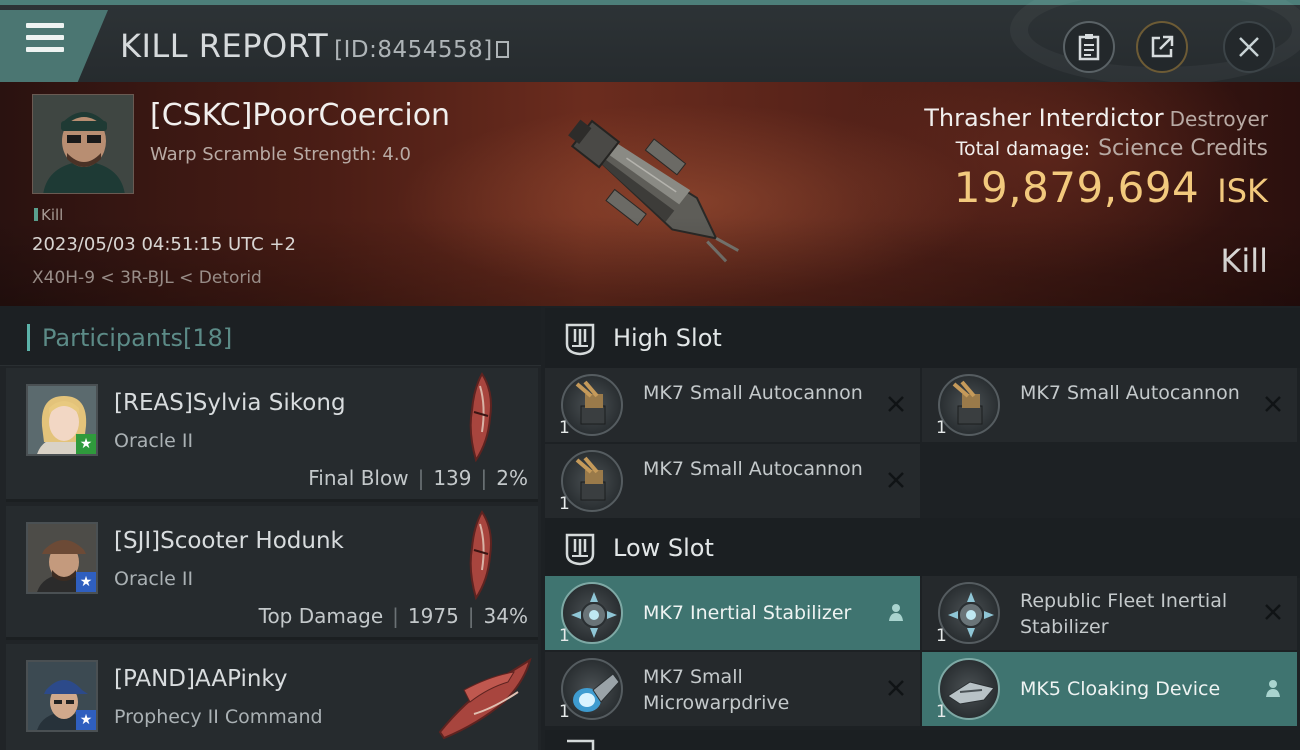 This screenshot has height=750, width=1300. Describe the element at coordinates (272, 697) in the screenshot. I see `participant-row: ★ [PAND]AAPinky Prophecy II Command` at that location.